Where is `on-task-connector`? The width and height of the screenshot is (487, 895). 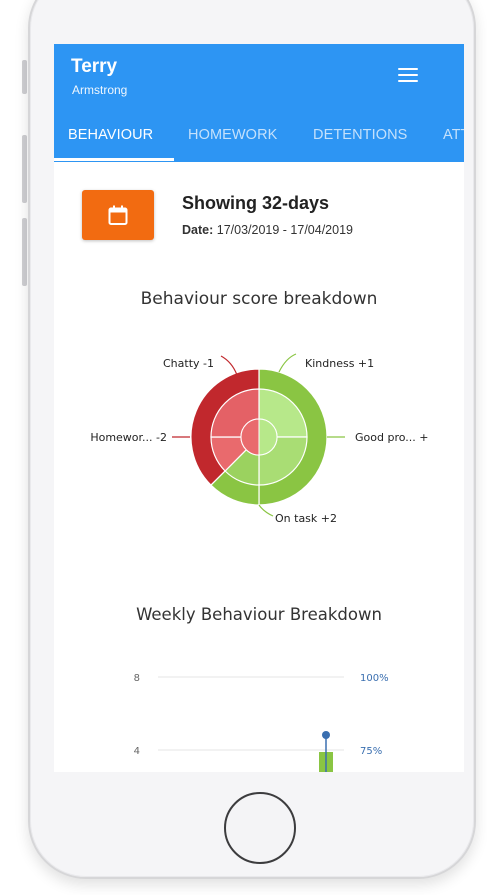 on-task-connector is located at coordinates (266, 510).